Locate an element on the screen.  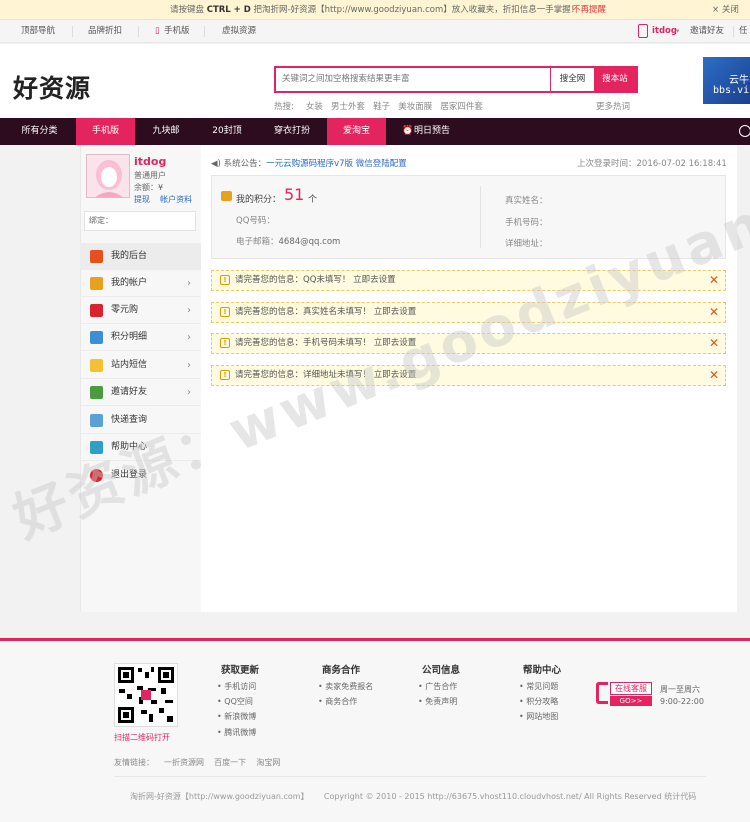
category-nav-item: 穿衣打扮 is located at coordinates (292, 131).